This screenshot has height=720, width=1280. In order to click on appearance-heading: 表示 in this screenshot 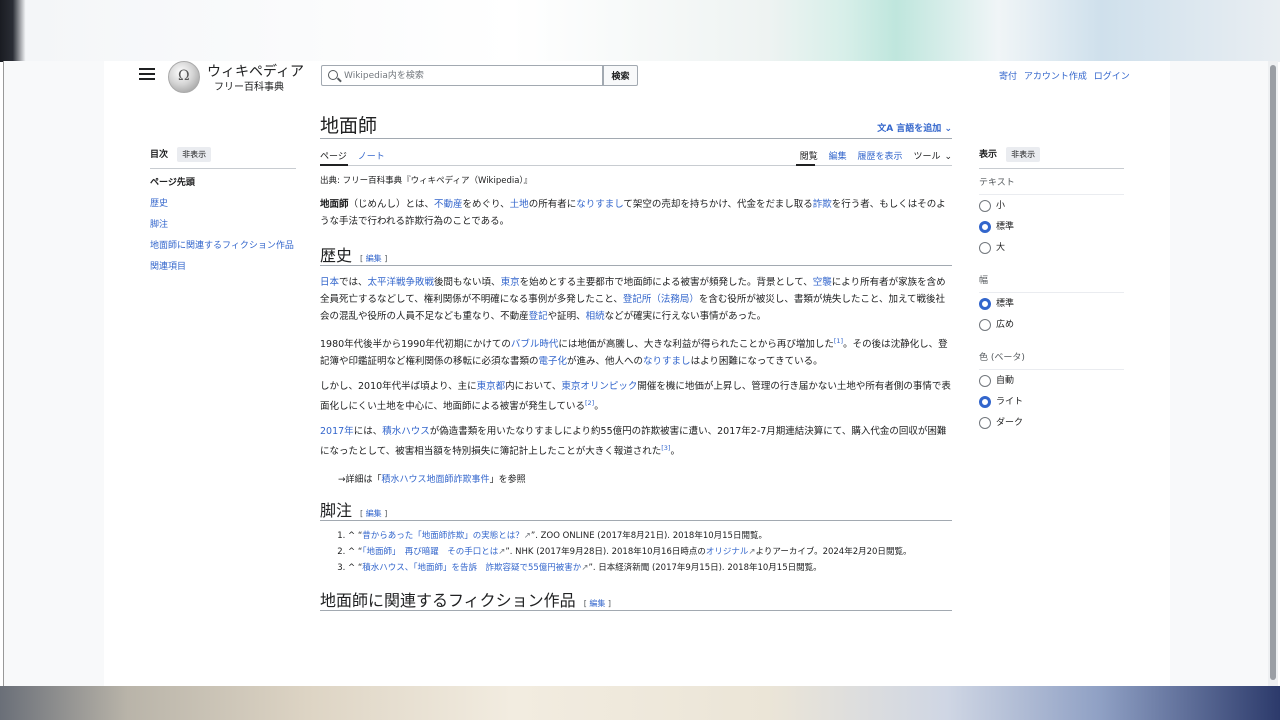, I will do `click(988, 155)`.